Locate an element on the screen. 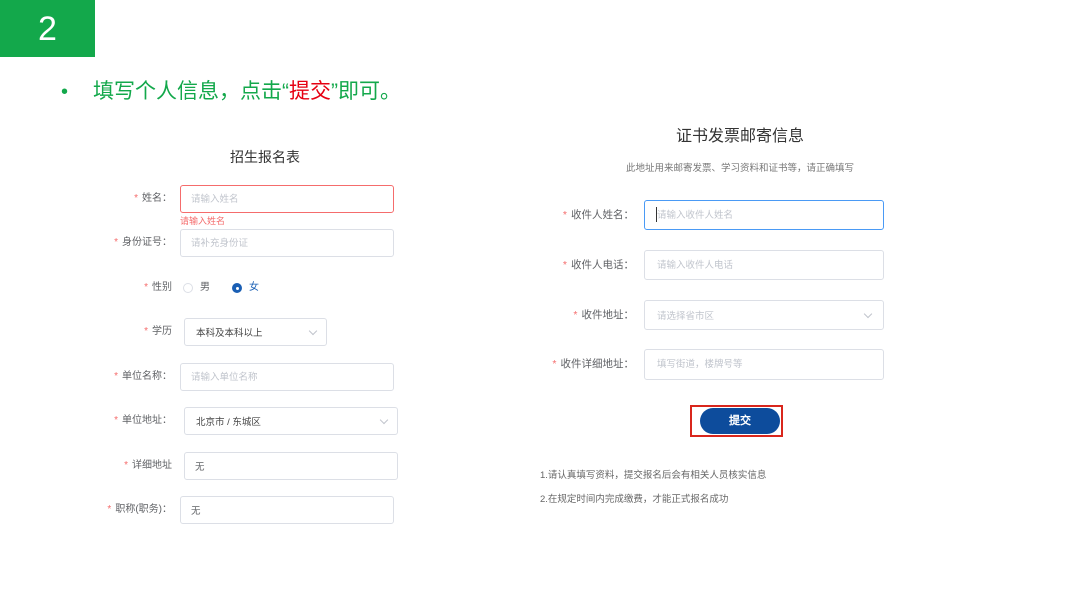 The height and width of the screenshot is (608, 1080). instruction-text: 填写个人信息，点击“提交”即可。 is located at coordinates (247, 92).